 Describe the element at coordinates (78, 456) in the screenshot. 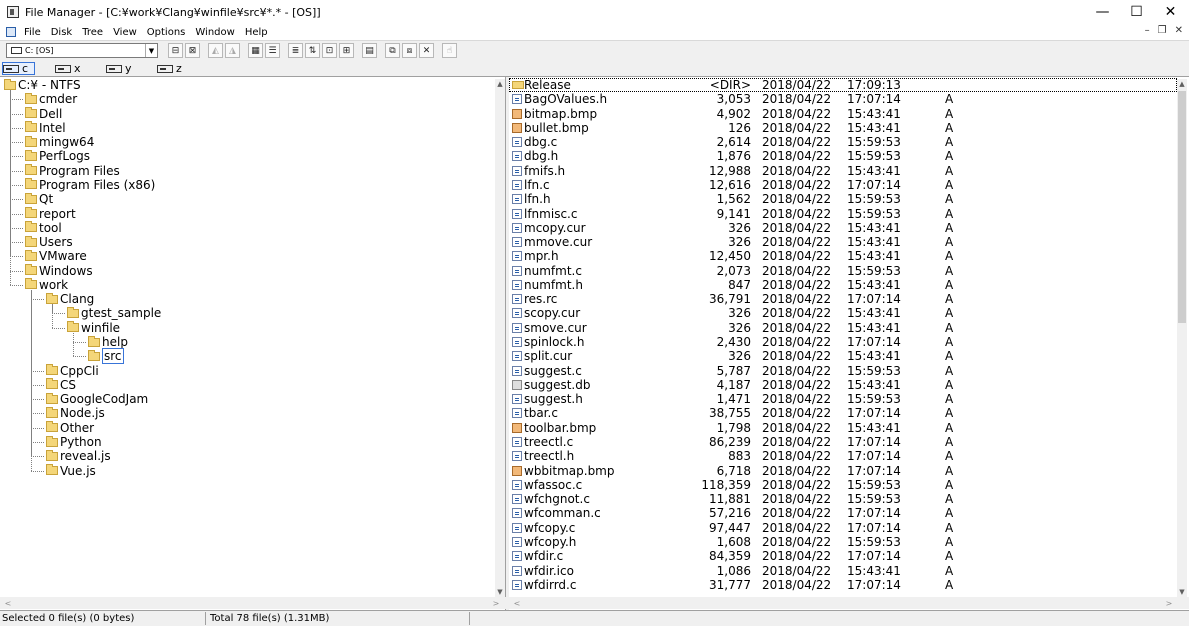

I see `tree-node: reveal.js` at that location.